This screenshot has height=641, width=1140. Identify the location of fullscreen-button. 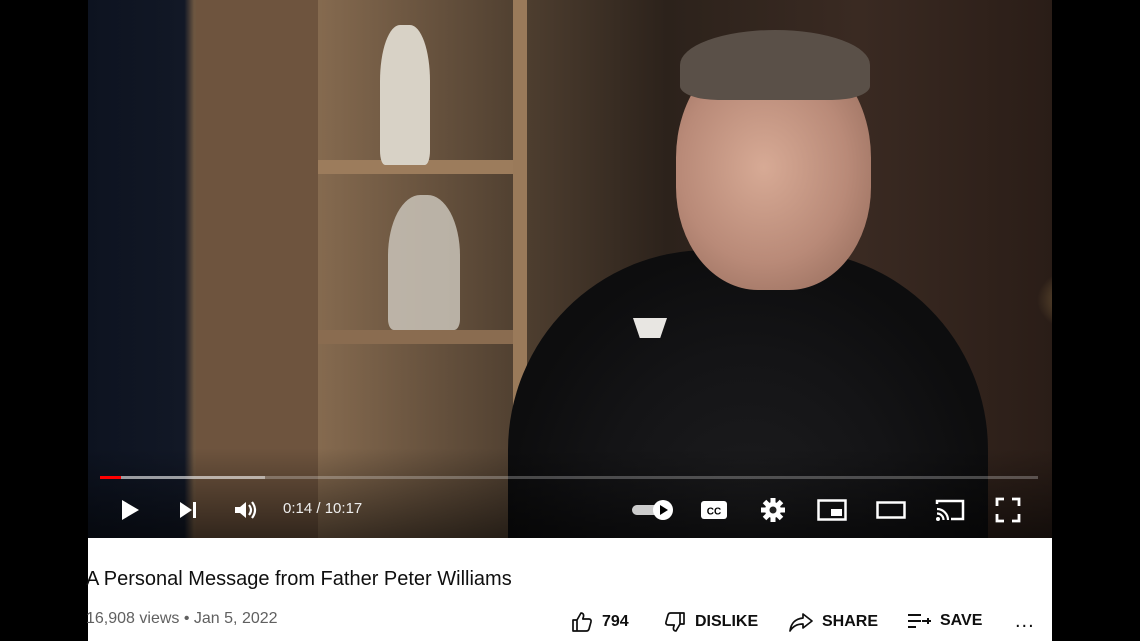
(1008, 510).